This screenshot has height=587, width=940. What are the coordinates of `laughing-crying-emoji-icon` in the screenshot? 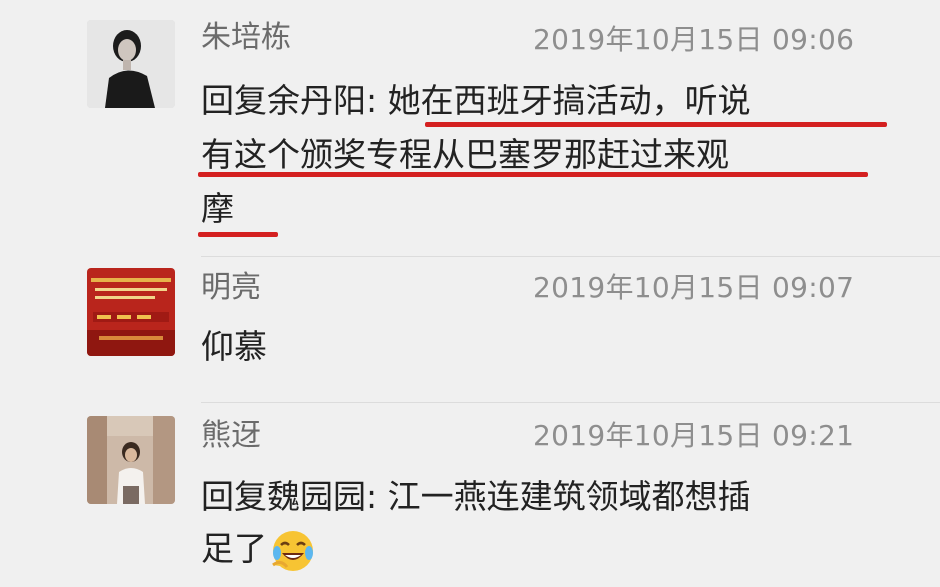 It's located at (293, 551).